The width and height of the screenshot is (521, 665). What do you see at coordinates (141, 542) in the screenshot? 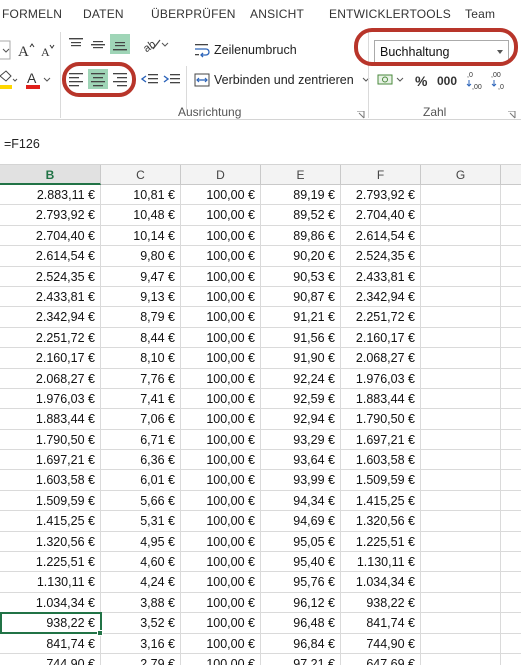
I see `cell: 4,95 €` at bounding box center [141, 542].